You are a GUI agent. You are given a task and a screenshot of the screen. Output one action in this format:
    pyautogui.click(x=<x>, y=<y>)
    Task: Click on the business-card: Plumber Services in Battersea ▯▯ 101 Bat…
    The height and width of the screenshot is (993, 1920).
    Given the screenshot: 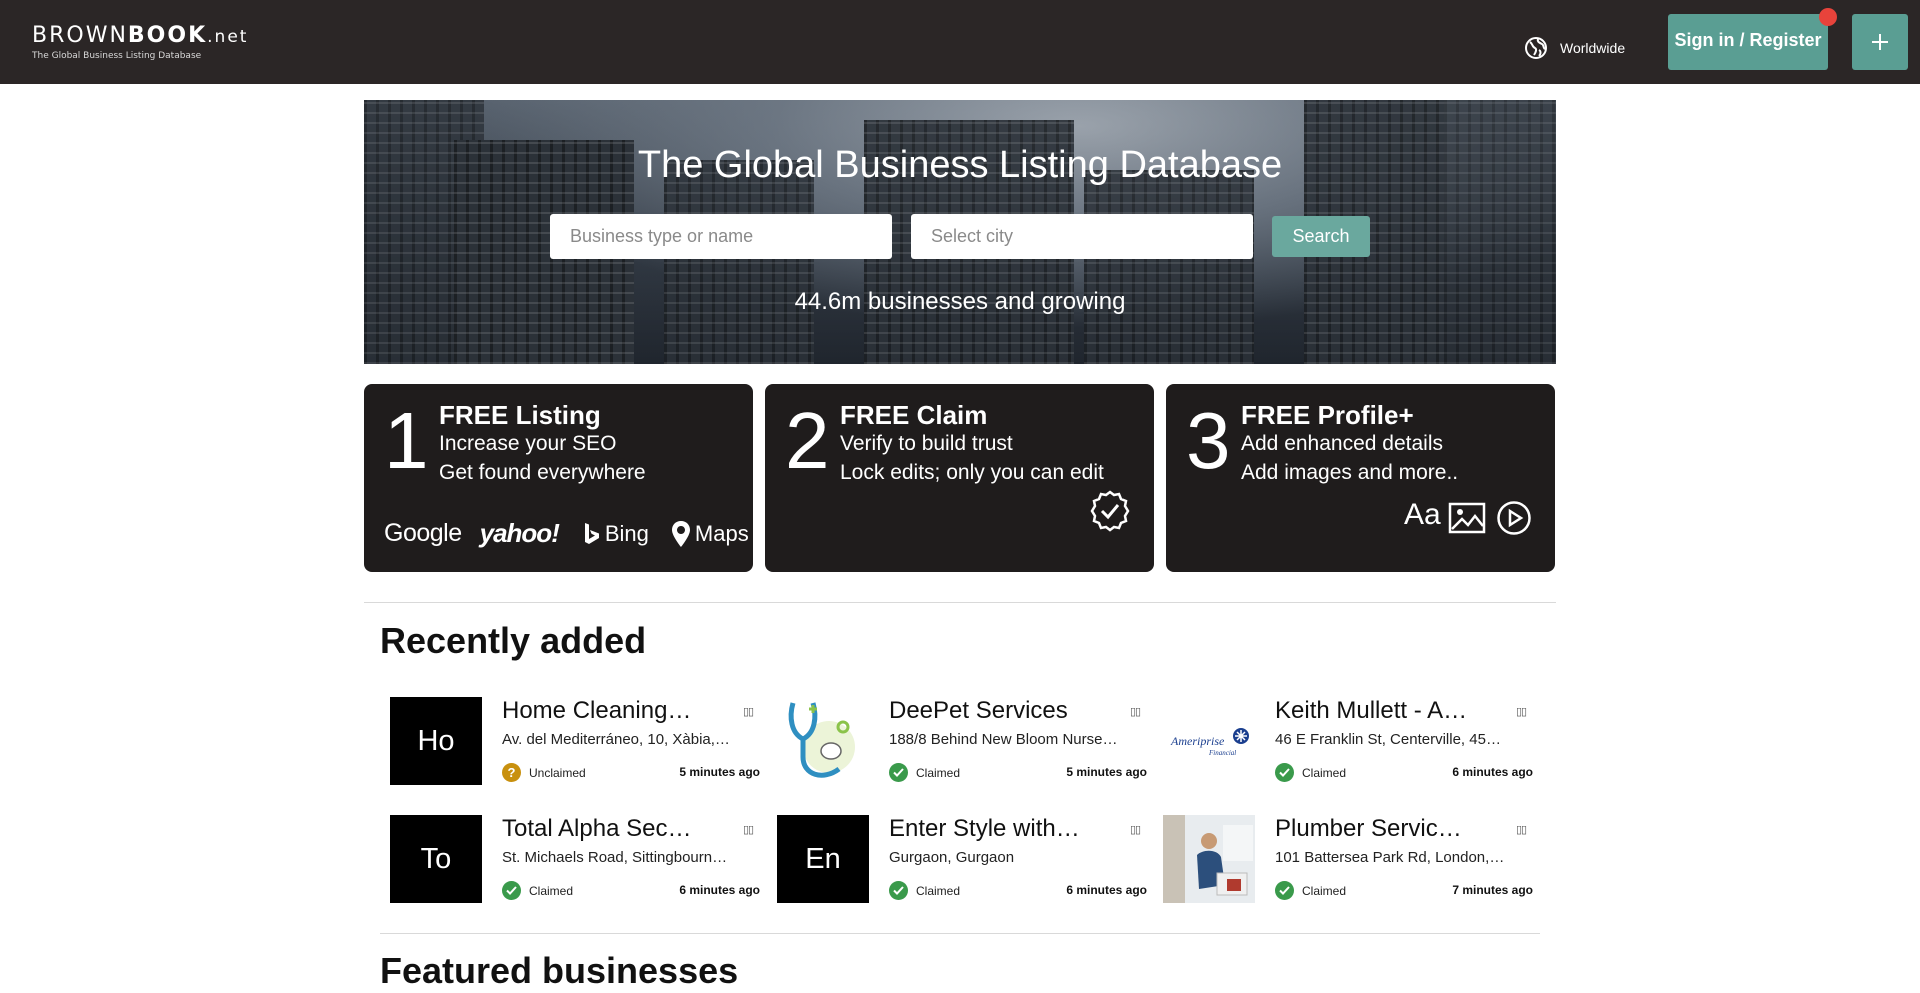 What is the action you would take?
    pyautogui.click(x=1348, y=860)
    